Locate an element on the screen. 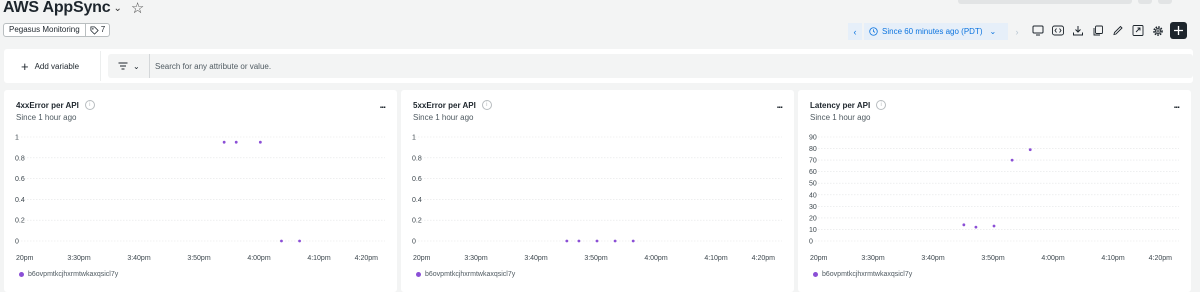  y-tick-label: 50 is located at coordinates (813, 184).